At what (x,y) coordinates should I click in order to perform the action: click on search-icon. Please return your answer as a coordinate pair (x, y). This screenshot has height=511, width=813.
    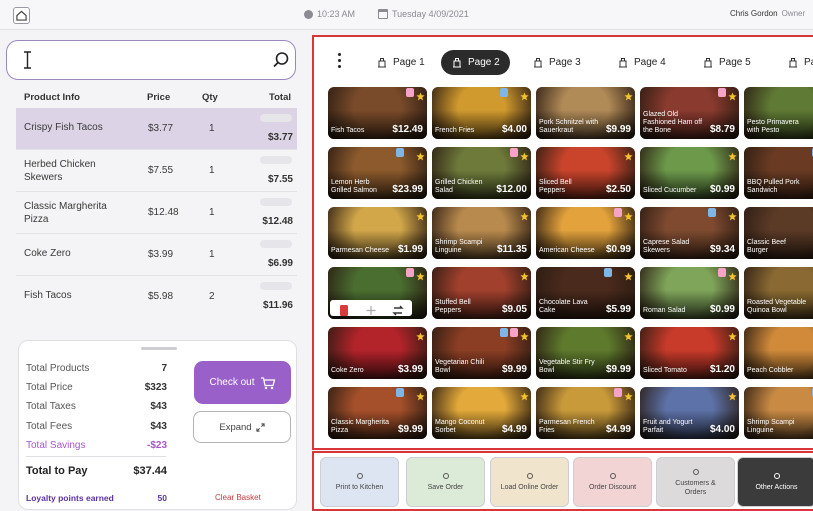
    Looking at the image, I should click on (281, 60).